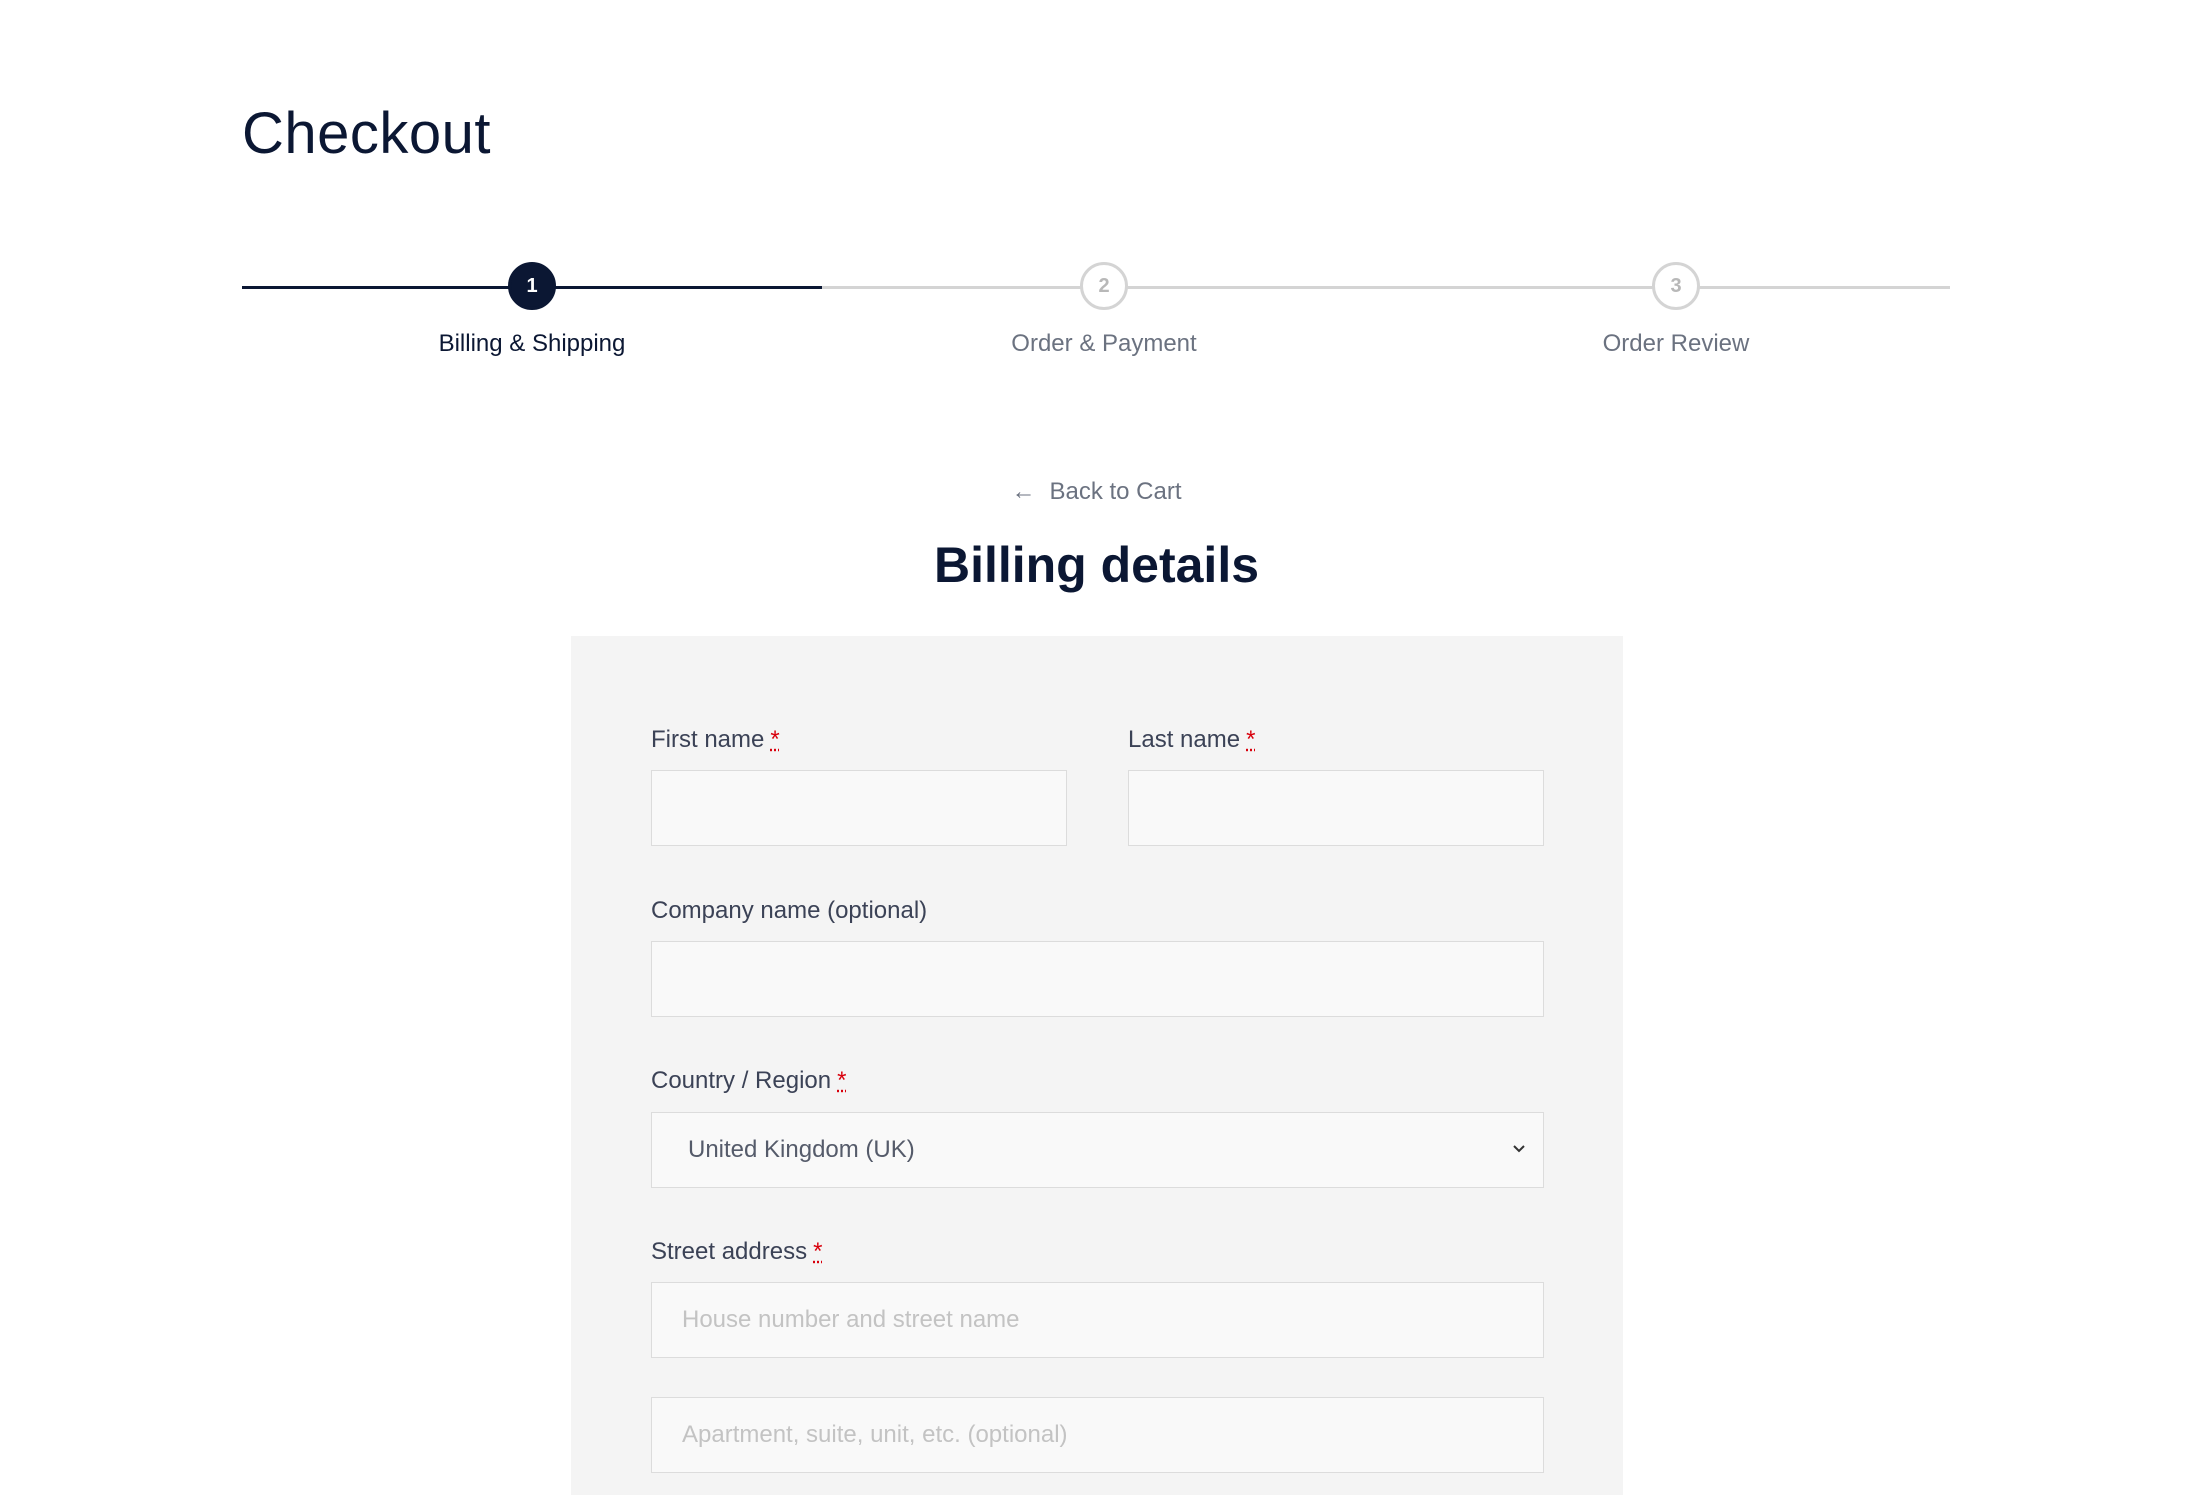 The image size is (2193, 1495). Describe the element at coordinates (741, 1080) in the screenshot. I see `country-region-label-text: Country / Region` at that location.